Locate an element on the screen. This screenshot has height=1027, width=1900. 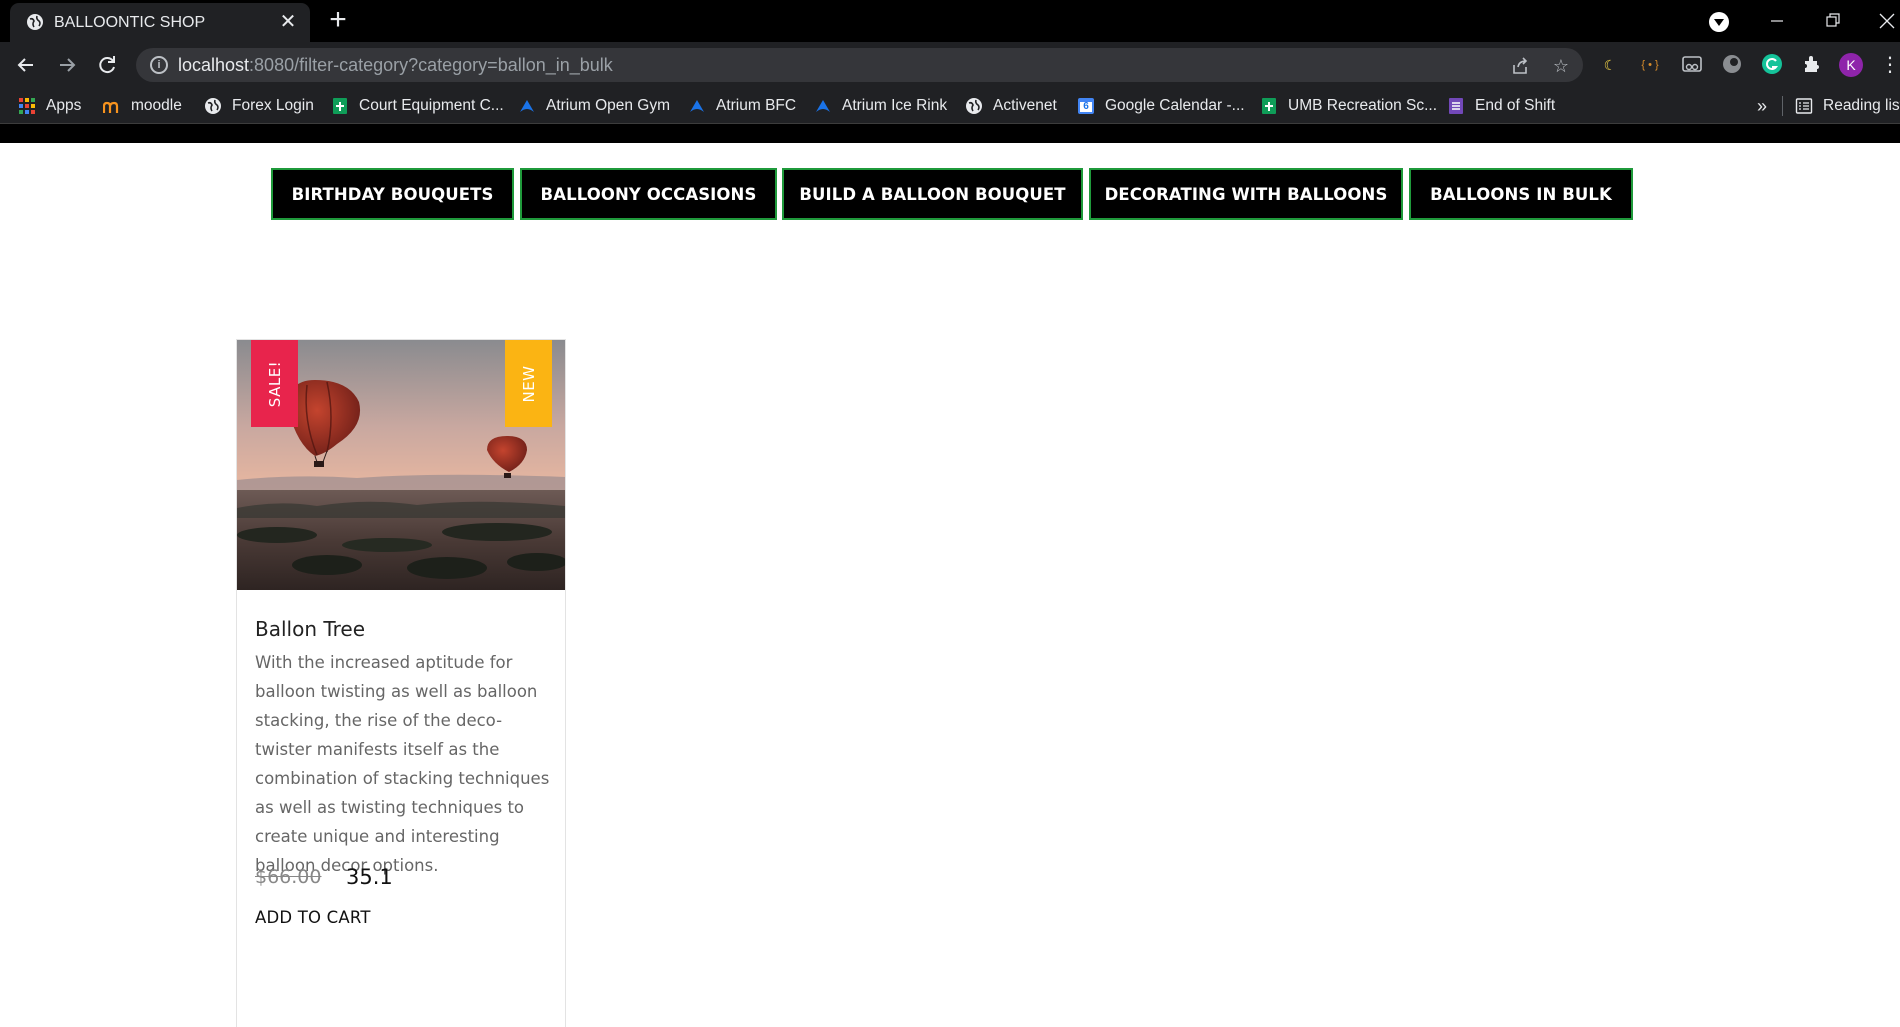
calendar-day-number: 6 is located at coordinates (1086, 106).